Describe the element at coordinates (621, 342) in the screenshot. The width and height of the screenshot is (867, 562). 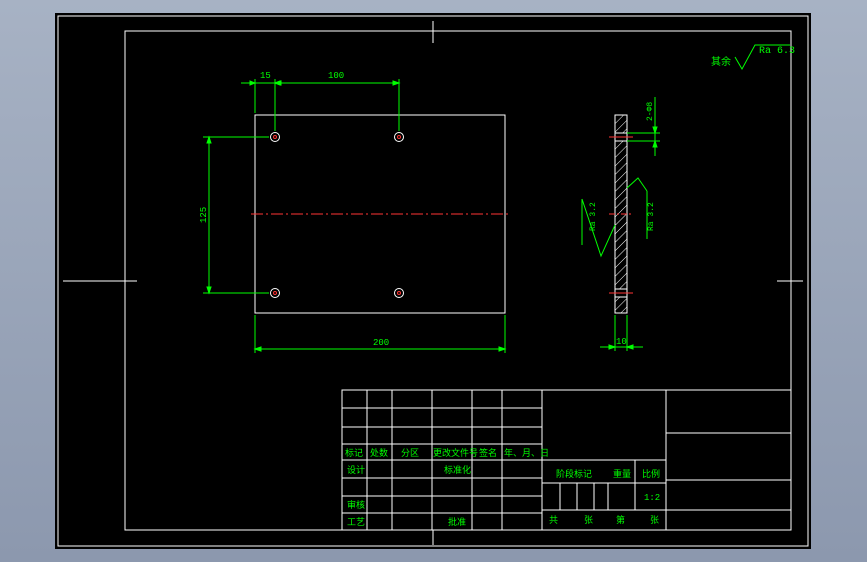
I see `dim-plate-thickness: 10` at that location.